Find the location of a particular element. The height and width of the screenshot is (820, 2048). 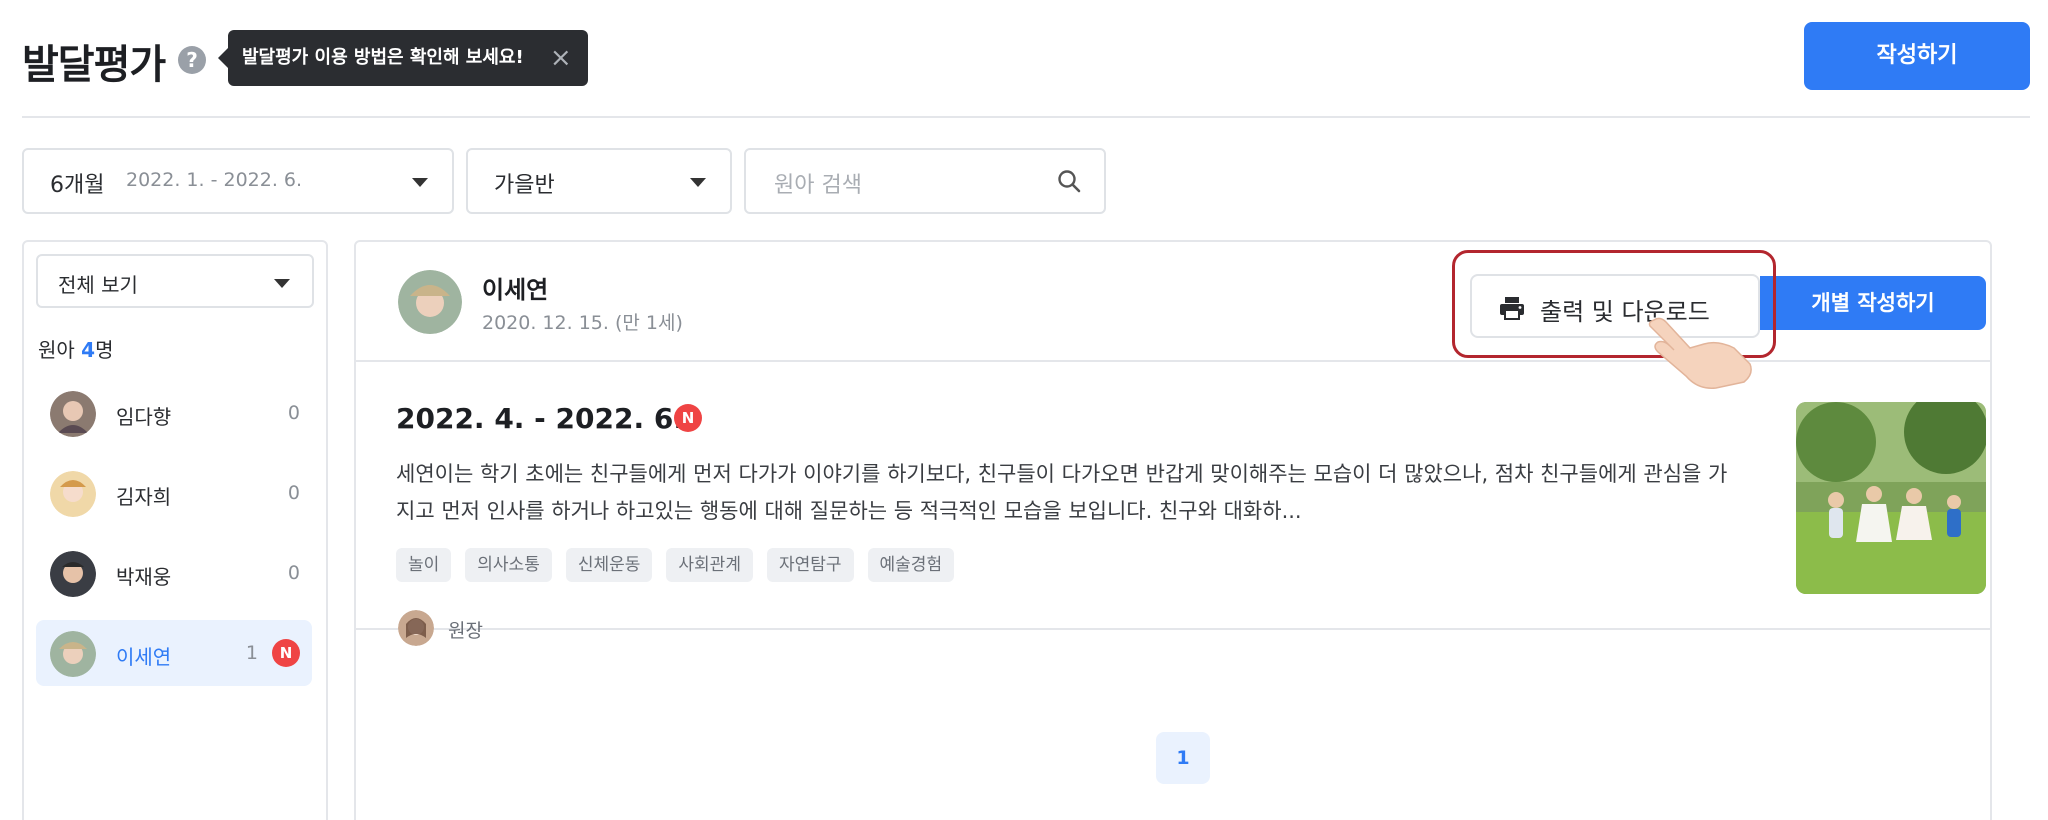

page-title: 발달평가 is located at coordinates (94, 65).